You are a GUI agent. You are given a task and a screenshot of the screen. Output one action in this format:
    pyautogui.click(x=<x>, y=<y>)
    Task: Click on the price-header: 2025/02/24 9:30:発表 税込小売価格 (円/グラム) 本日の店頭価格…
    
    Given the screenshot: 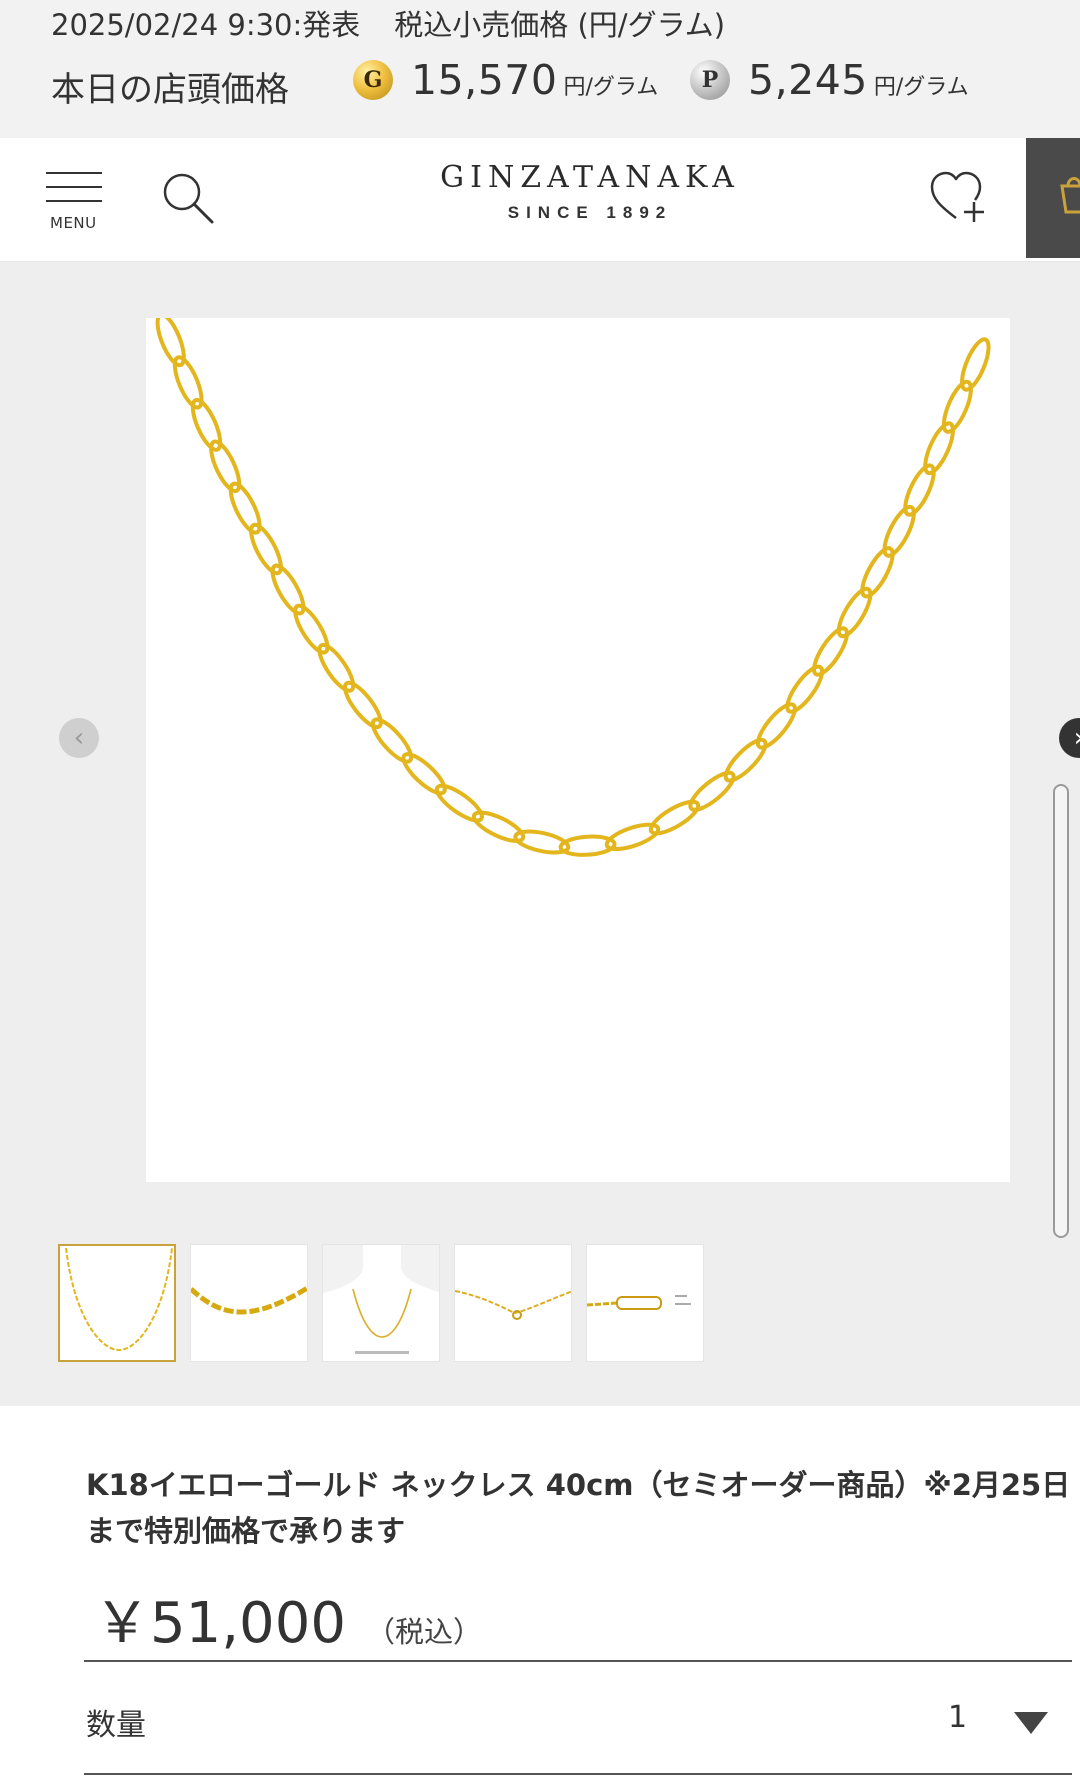 What is the action you would take?
    pyautogui.click(x=540, y=69)
    